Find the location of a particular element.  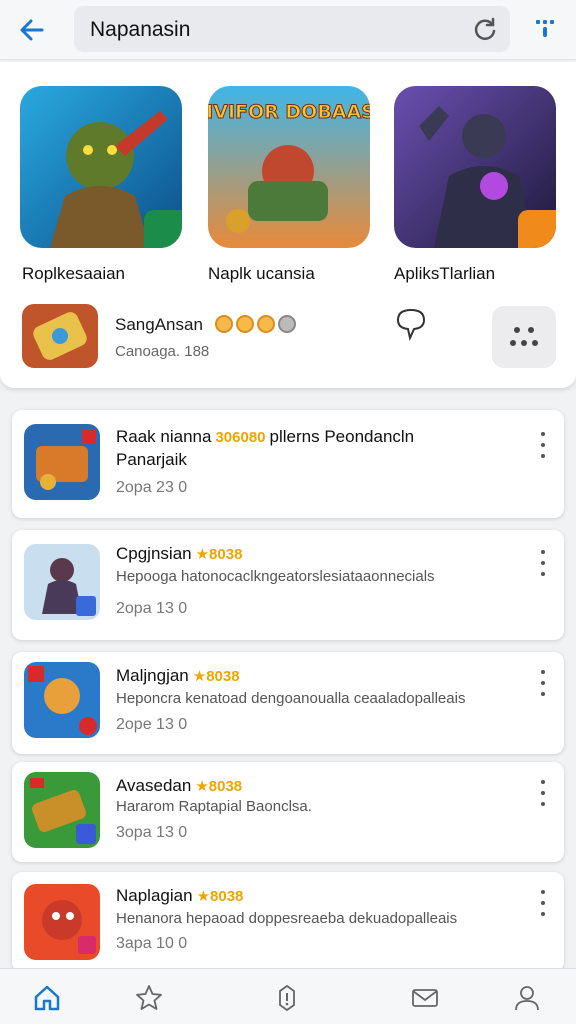

spotlight-title: SangAnsan is located at coordinates (159, 325).